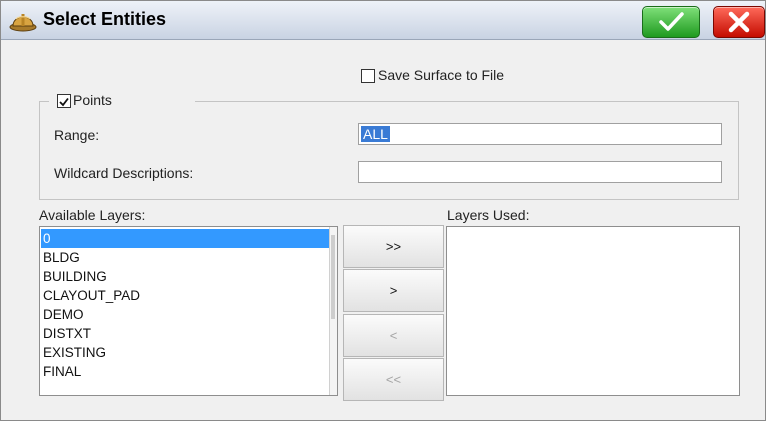 The width and height of the screenshot is (766, 421). I want to click on ok-button, so click(671, 22).